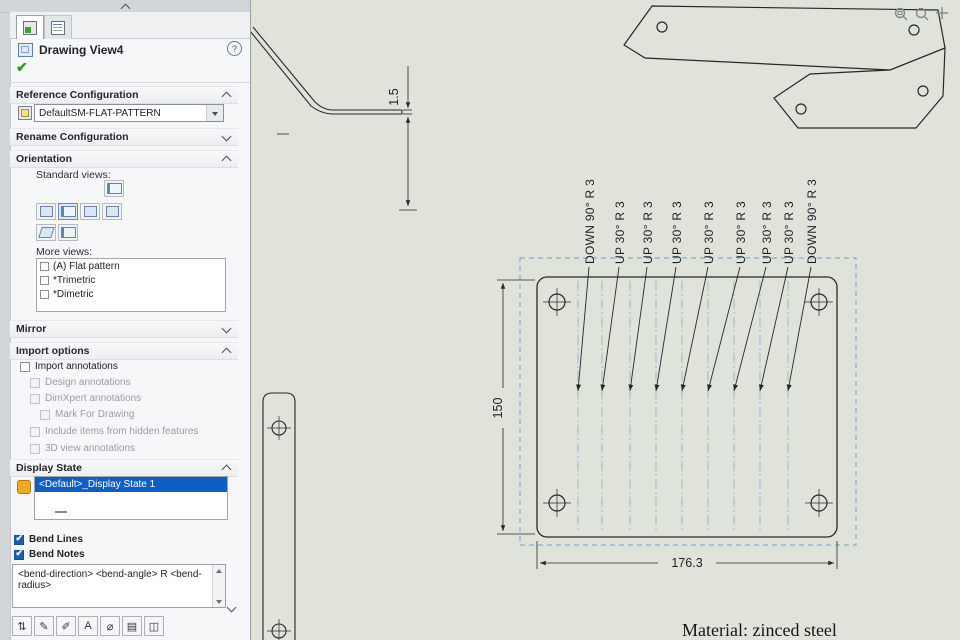 This screenshot has width=960, height=640. I want to click on thickness-dimension: 1.5, so click(402, 138).